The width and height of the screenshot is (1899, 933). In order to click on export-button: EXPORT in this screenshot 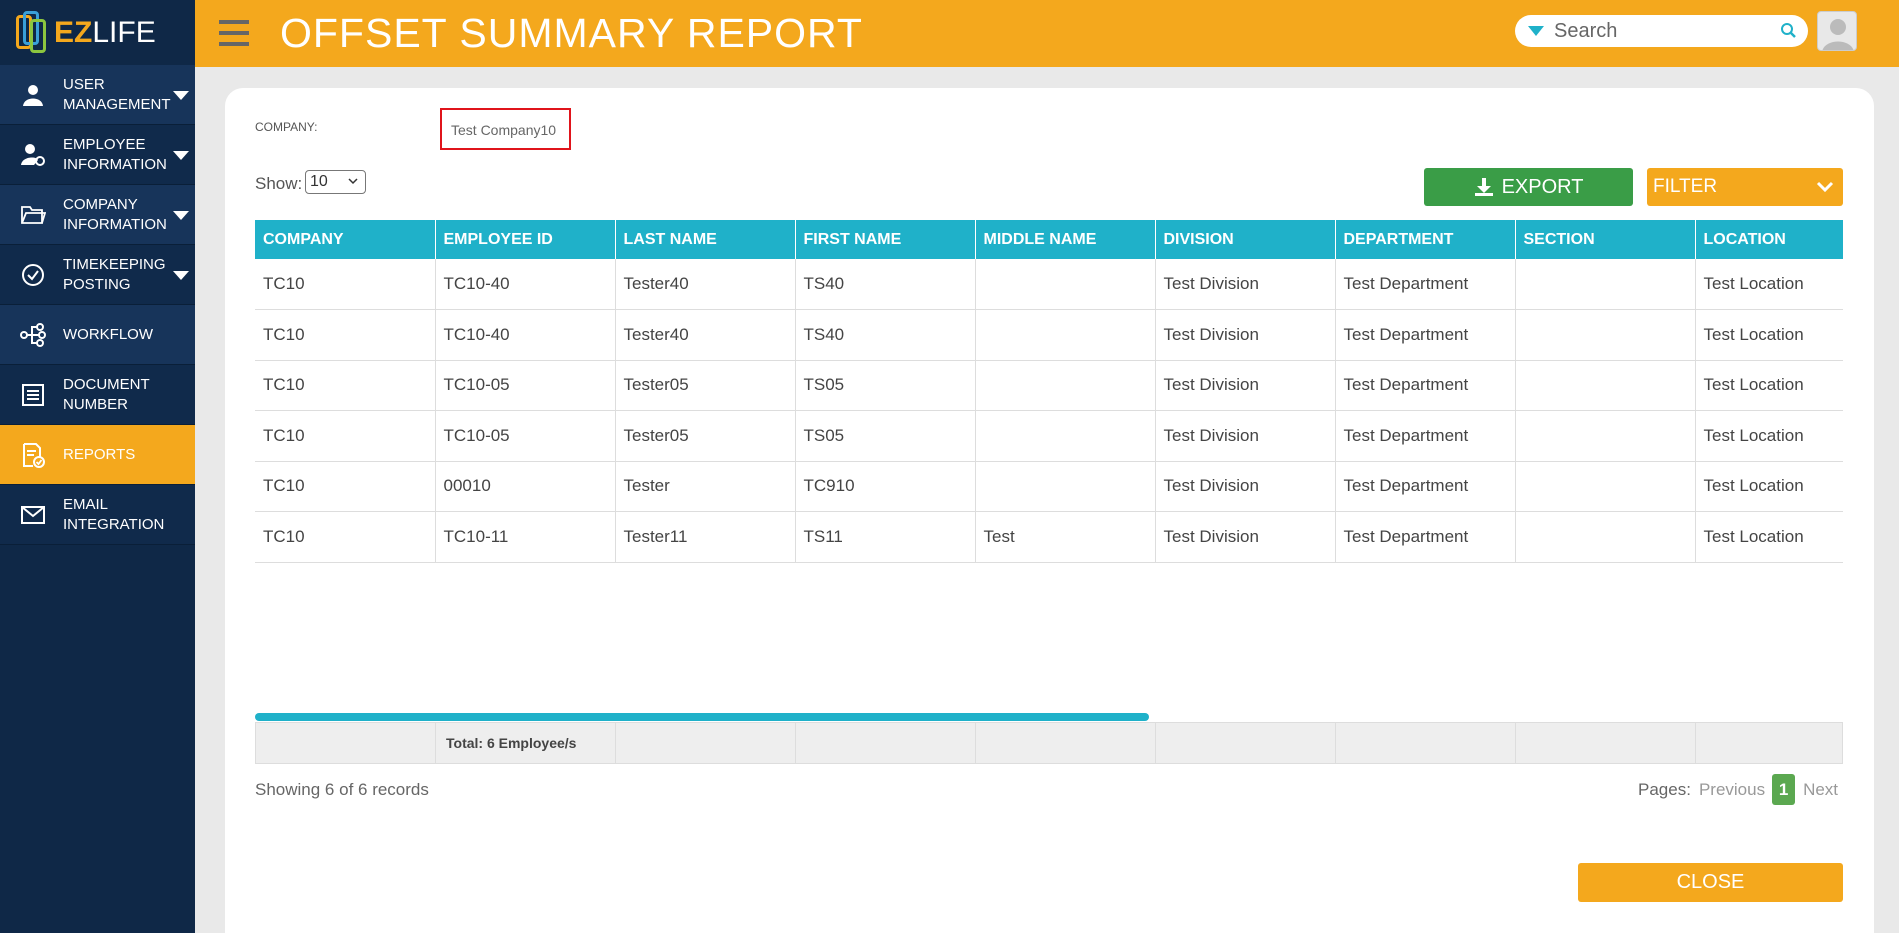, I will do `click(1528, 187)`.